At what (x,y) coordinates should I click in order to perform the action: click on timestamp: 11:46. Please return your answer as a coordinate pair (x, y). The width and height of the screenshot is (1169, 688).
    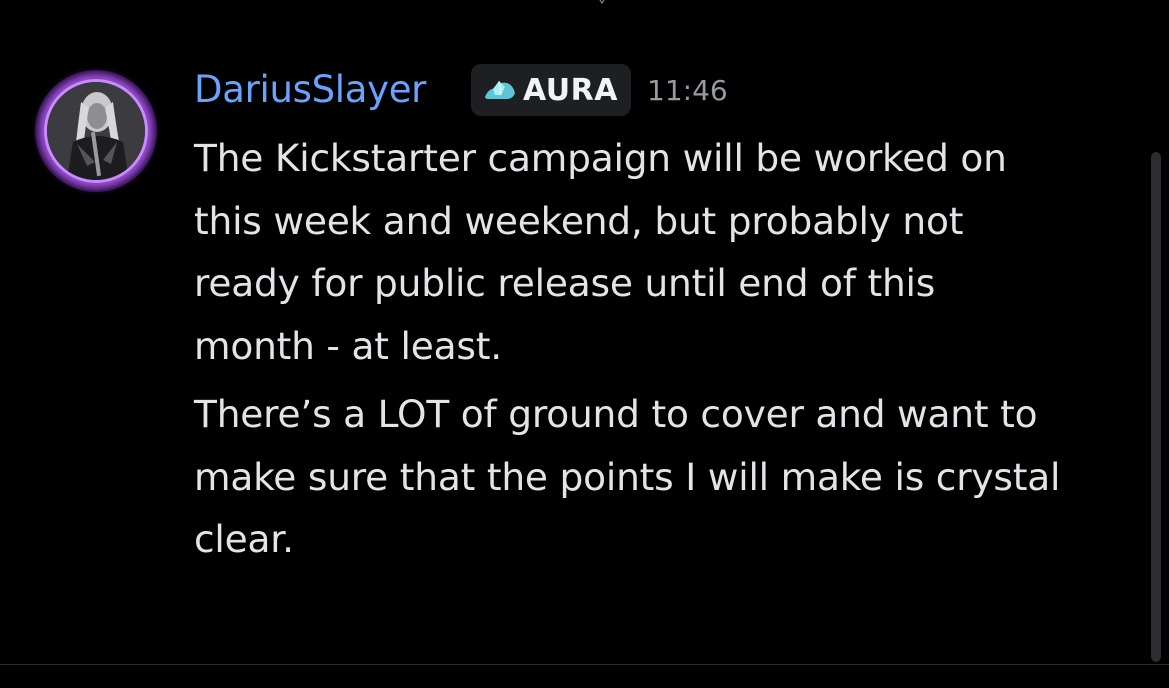
    Looking at the image, I should click on (687, 90).